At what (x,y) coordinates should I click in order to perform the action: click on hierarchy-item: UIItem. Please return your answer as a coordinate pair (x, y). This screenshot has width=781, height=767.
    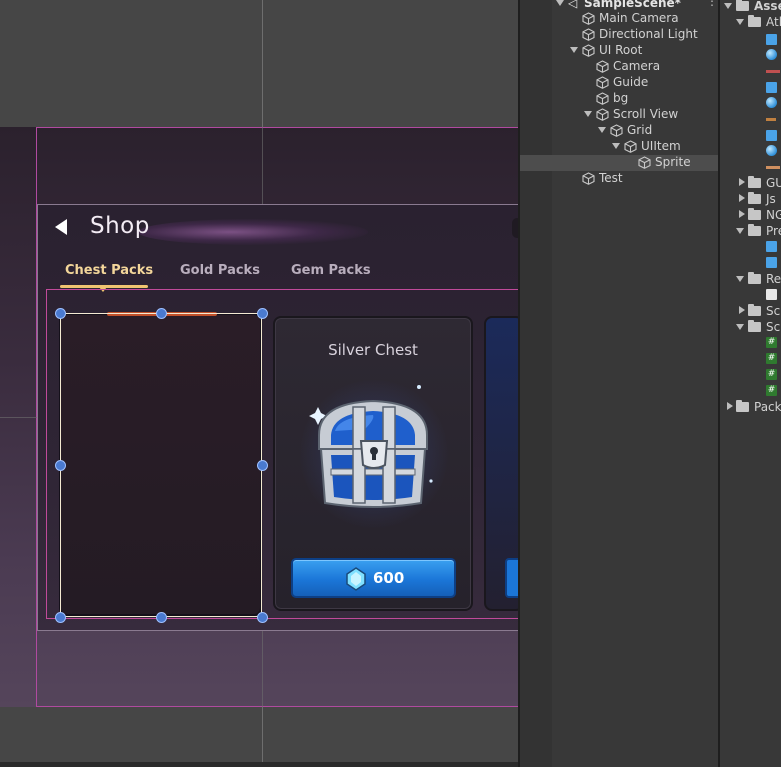
    Looking at the image, I should click on (619, 147).